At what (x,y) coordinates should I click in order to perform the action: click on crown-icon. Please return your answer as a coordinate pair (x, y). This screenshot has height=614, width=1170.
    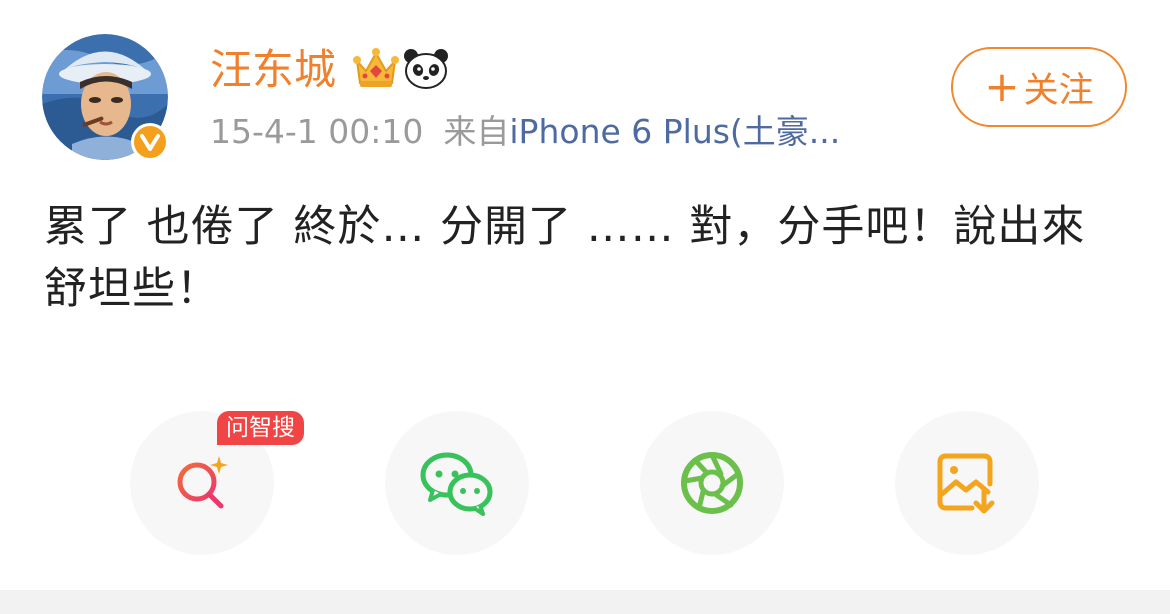
    Looking at the image, I should click on (376, 67).